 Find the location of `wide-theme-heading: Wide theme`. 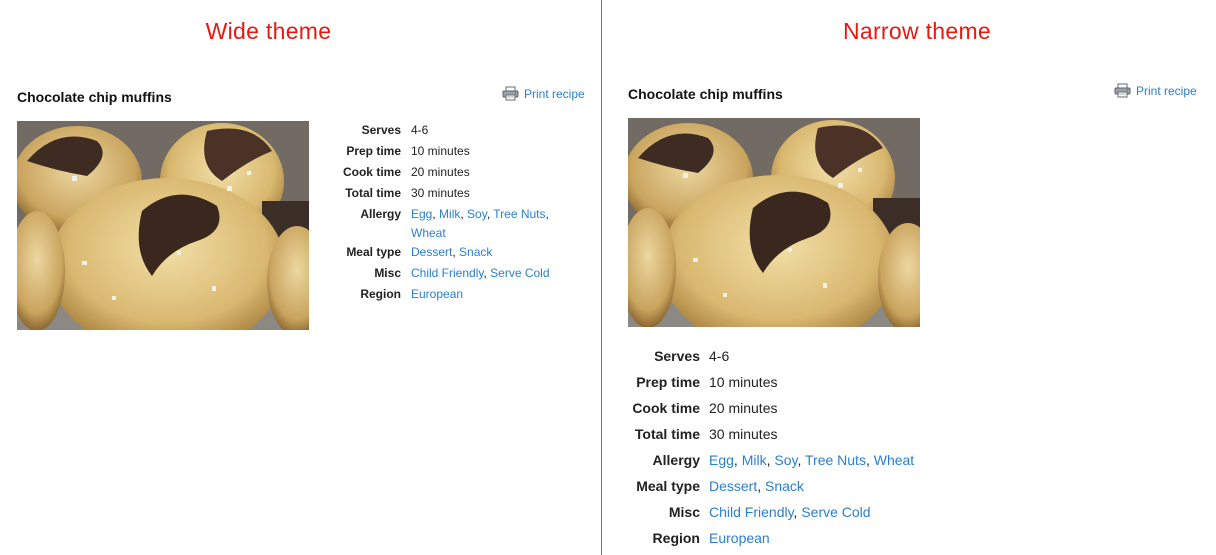

wide-theme-heading: Wide theme is located at coordinates (268, 31).